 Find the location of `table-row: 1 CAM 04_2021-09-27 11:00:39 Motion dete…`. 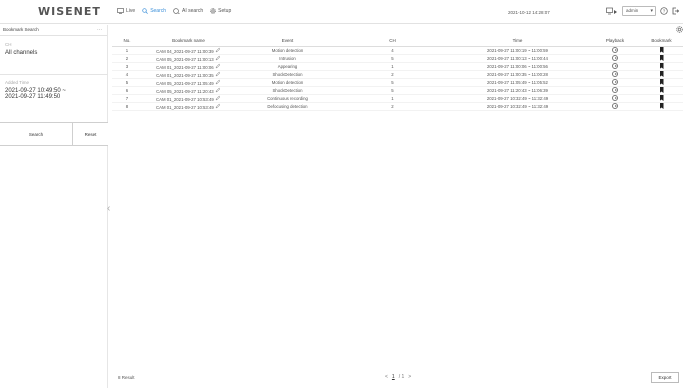

table-row: 1 CAM 04_2021-09-27 11:00:39 Motion dete… is located at coordinates (397, 50).